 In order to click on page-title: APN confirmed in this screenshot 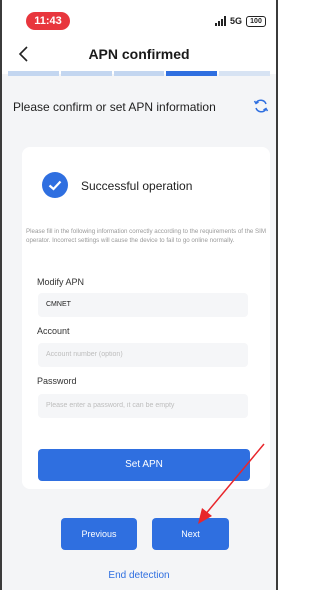, I will do `click(139, 54)`.